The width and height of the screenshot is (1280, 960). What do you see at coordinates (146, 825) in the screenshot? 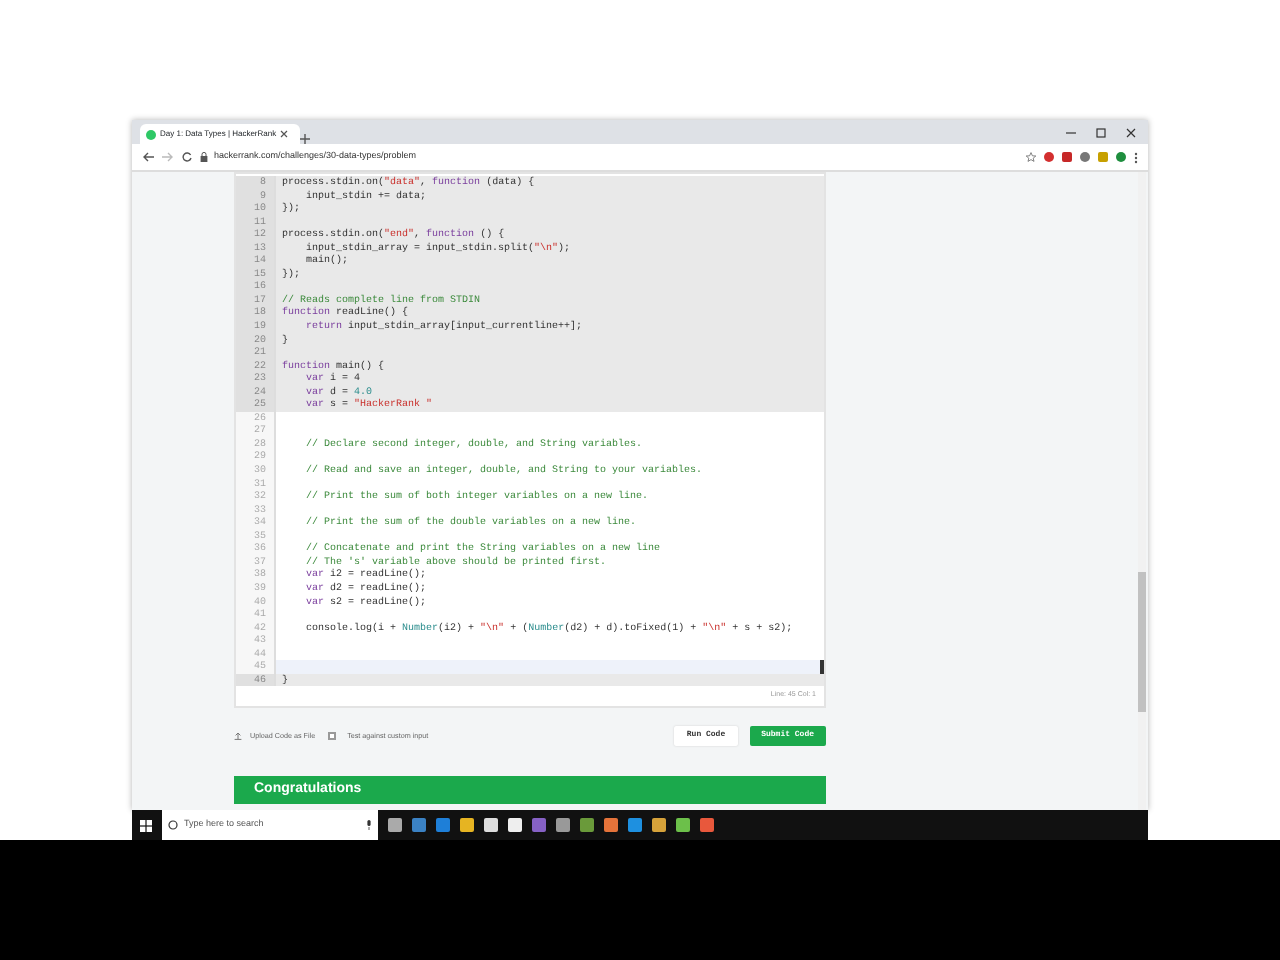
I see `windows-logo-icon` at bounding box center [146, 825].